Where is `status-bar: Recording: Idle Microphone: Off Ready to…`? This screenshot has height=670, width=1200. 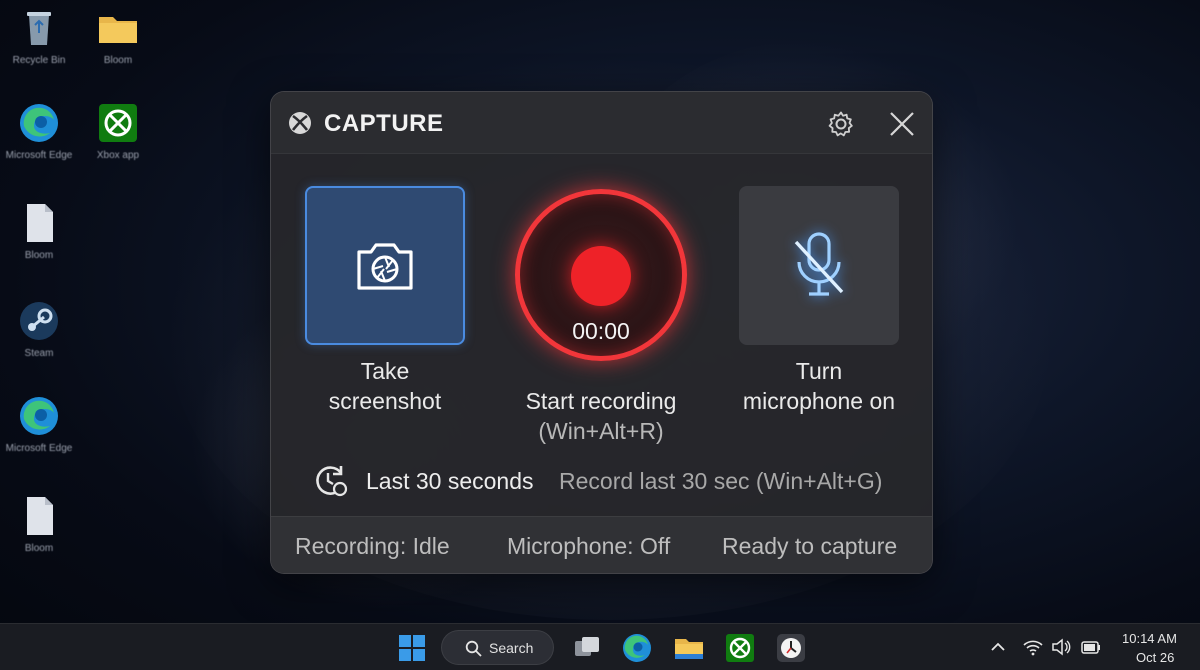 status-bar: Recording: Idle Microphone: Off Ready to… is located at coordinates (601, 544).